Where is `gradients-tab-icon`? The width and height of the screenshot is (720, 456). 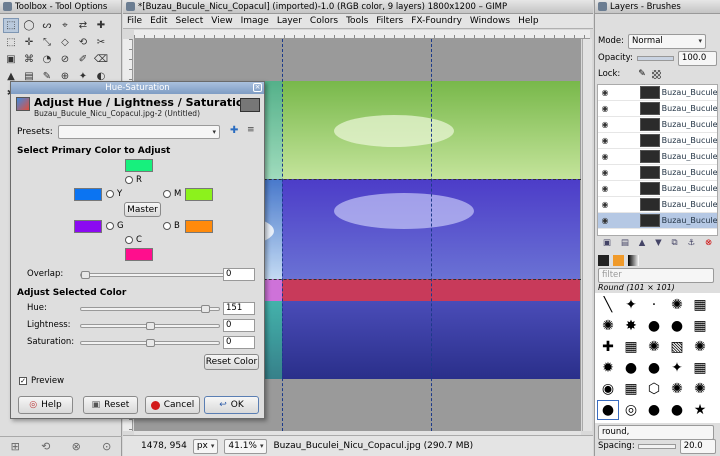 gradients-tab-icon is located at coordinates (633, 260).